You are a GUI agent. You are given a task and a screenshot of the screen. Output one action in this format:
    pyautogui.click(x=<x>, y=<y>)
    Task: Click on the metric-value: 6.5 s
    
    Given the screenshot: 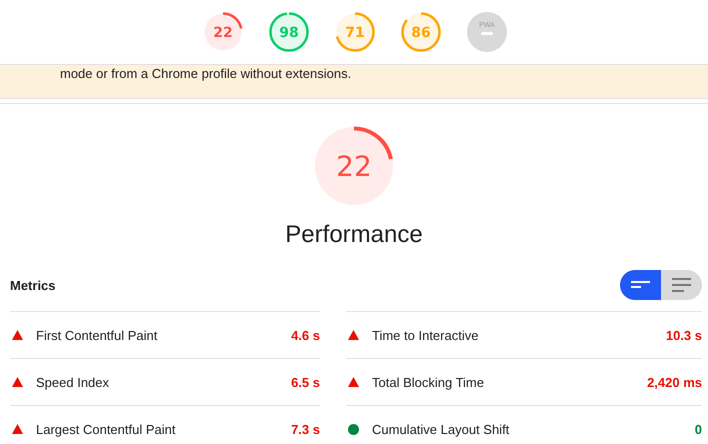 What is the action you would take?
    pyautogui.click(x=305, y=382)
    